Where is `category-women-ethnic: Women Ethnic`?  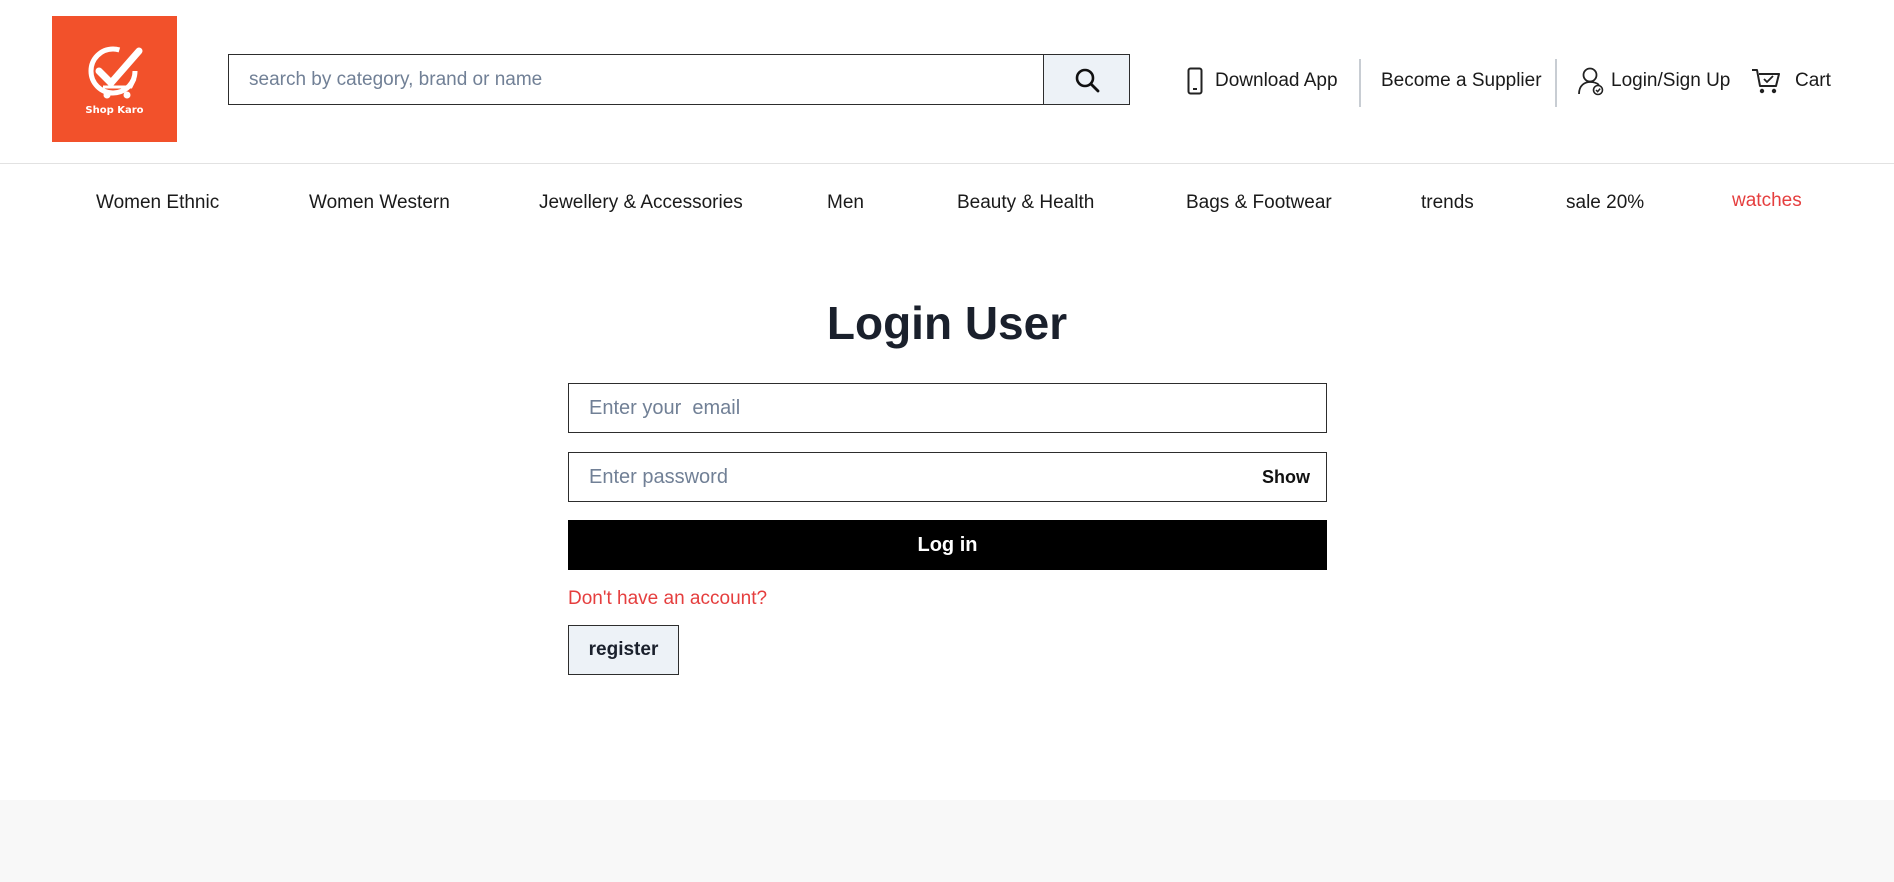
category-women-ethnic: Women Ethnic is located at coordinates (157, 203).